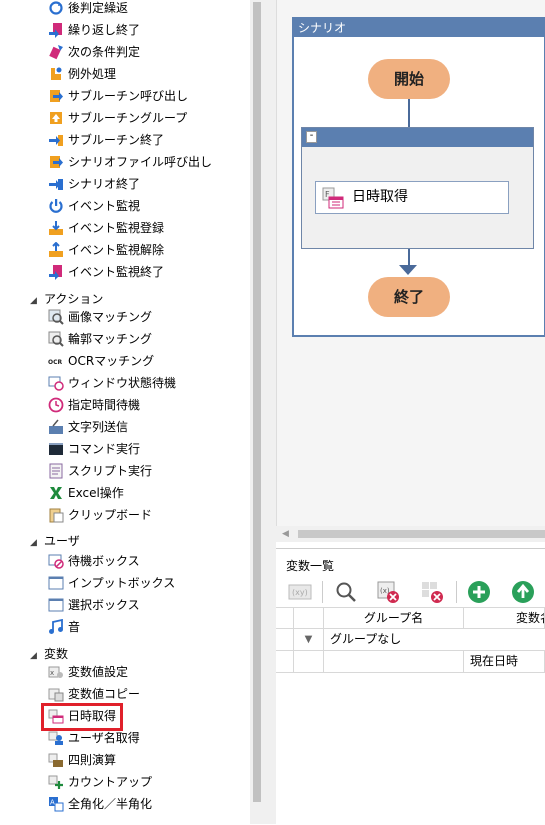  Describe the element at coordinates (92, 74) in the screenshot. I see `tree-item-label: 例外処理` at that location.